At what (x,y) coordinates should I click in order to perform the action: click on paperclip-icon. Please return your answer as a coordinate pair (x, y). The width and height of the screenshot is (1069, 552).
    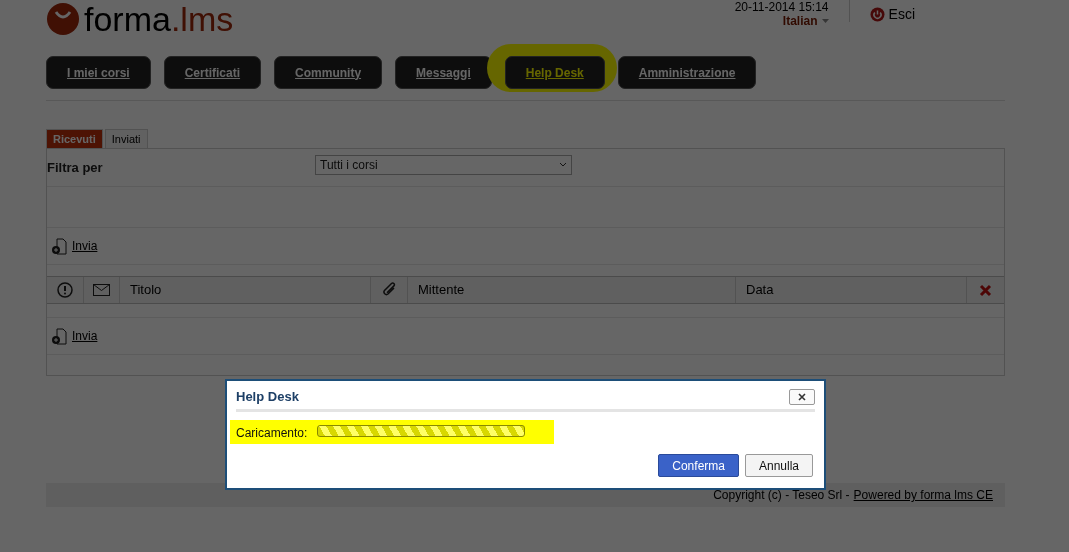
    Looking at the image, I should click on (389, 290).